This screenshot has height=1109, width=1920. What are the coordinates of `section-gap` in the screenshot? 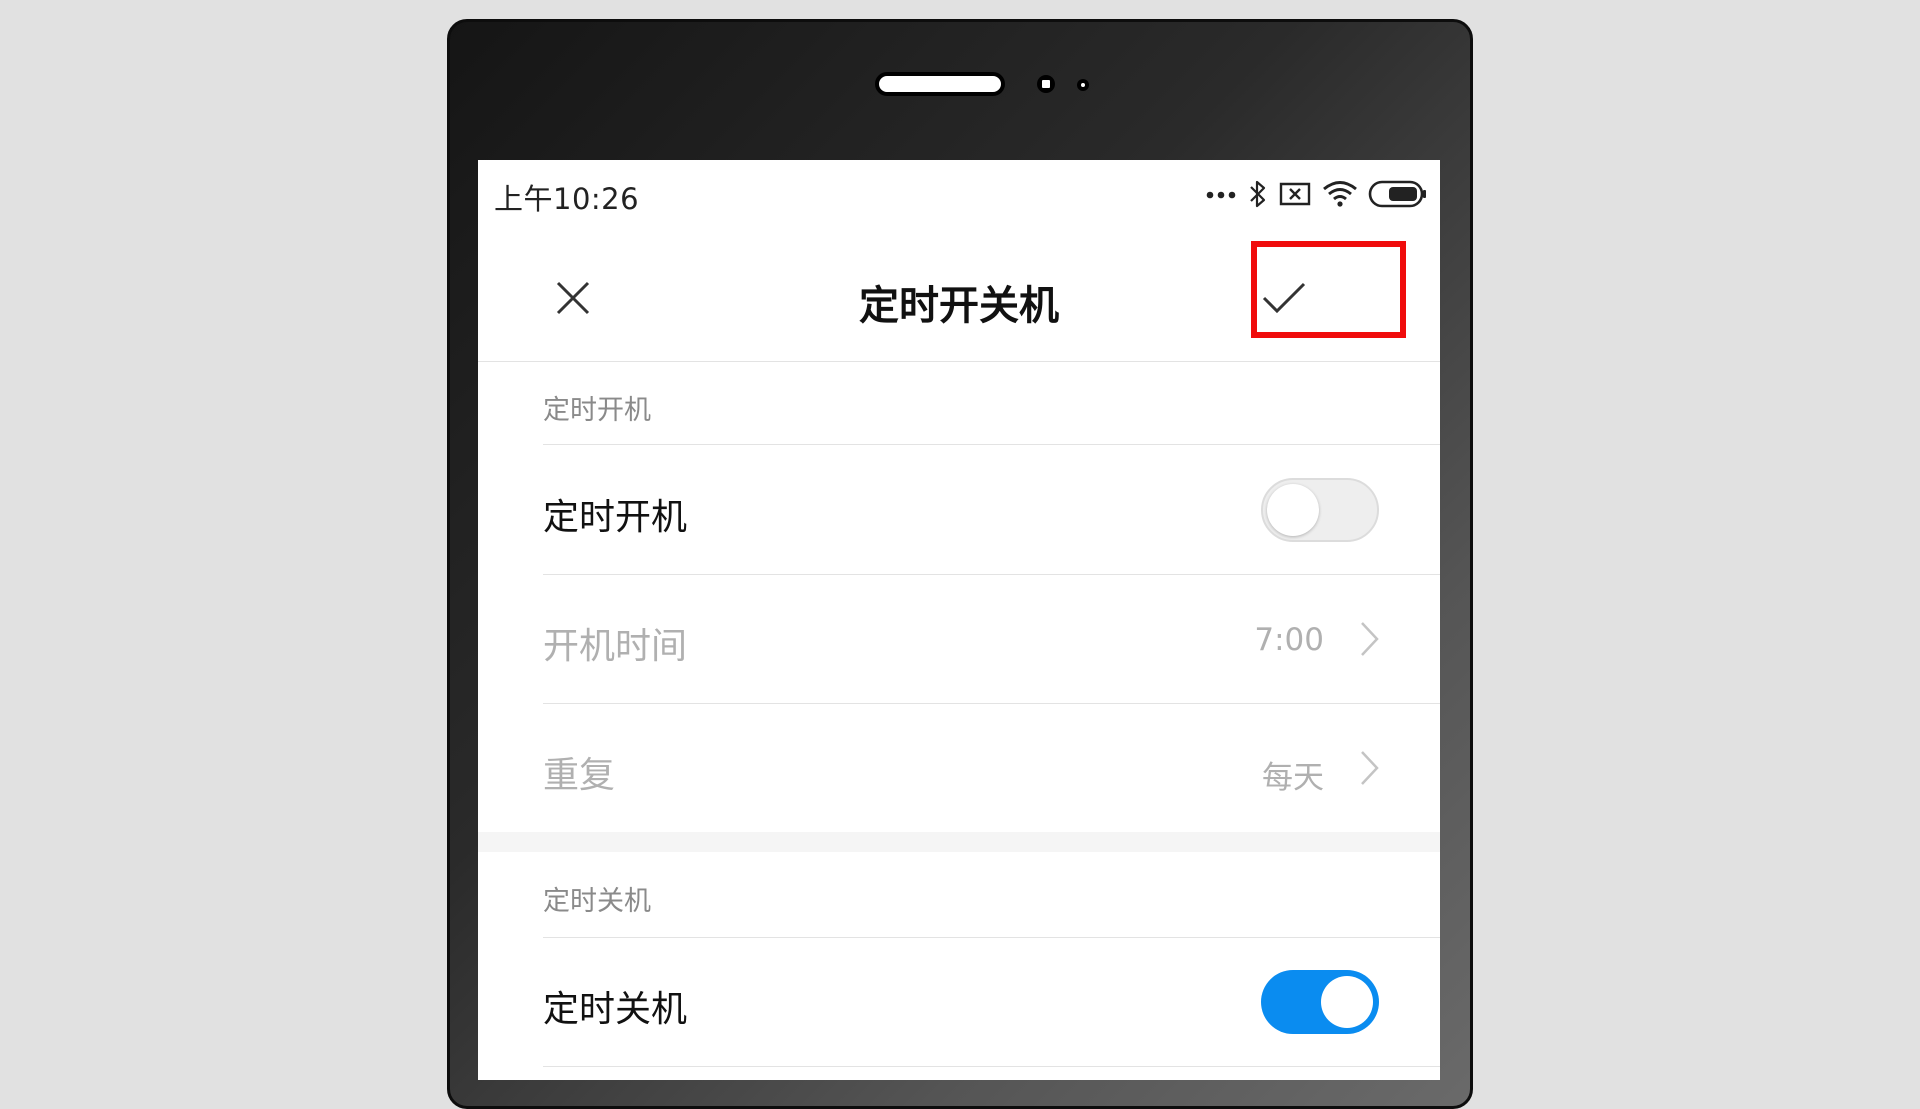 It's located at (959, 842).